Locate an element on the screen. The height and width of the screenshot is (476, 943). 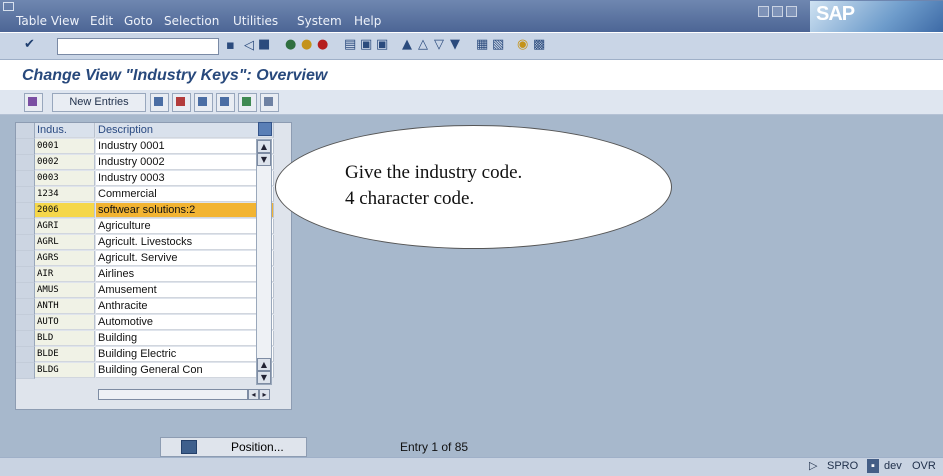
industry-code-cell: 0001 is located at coordinates (65, 146).